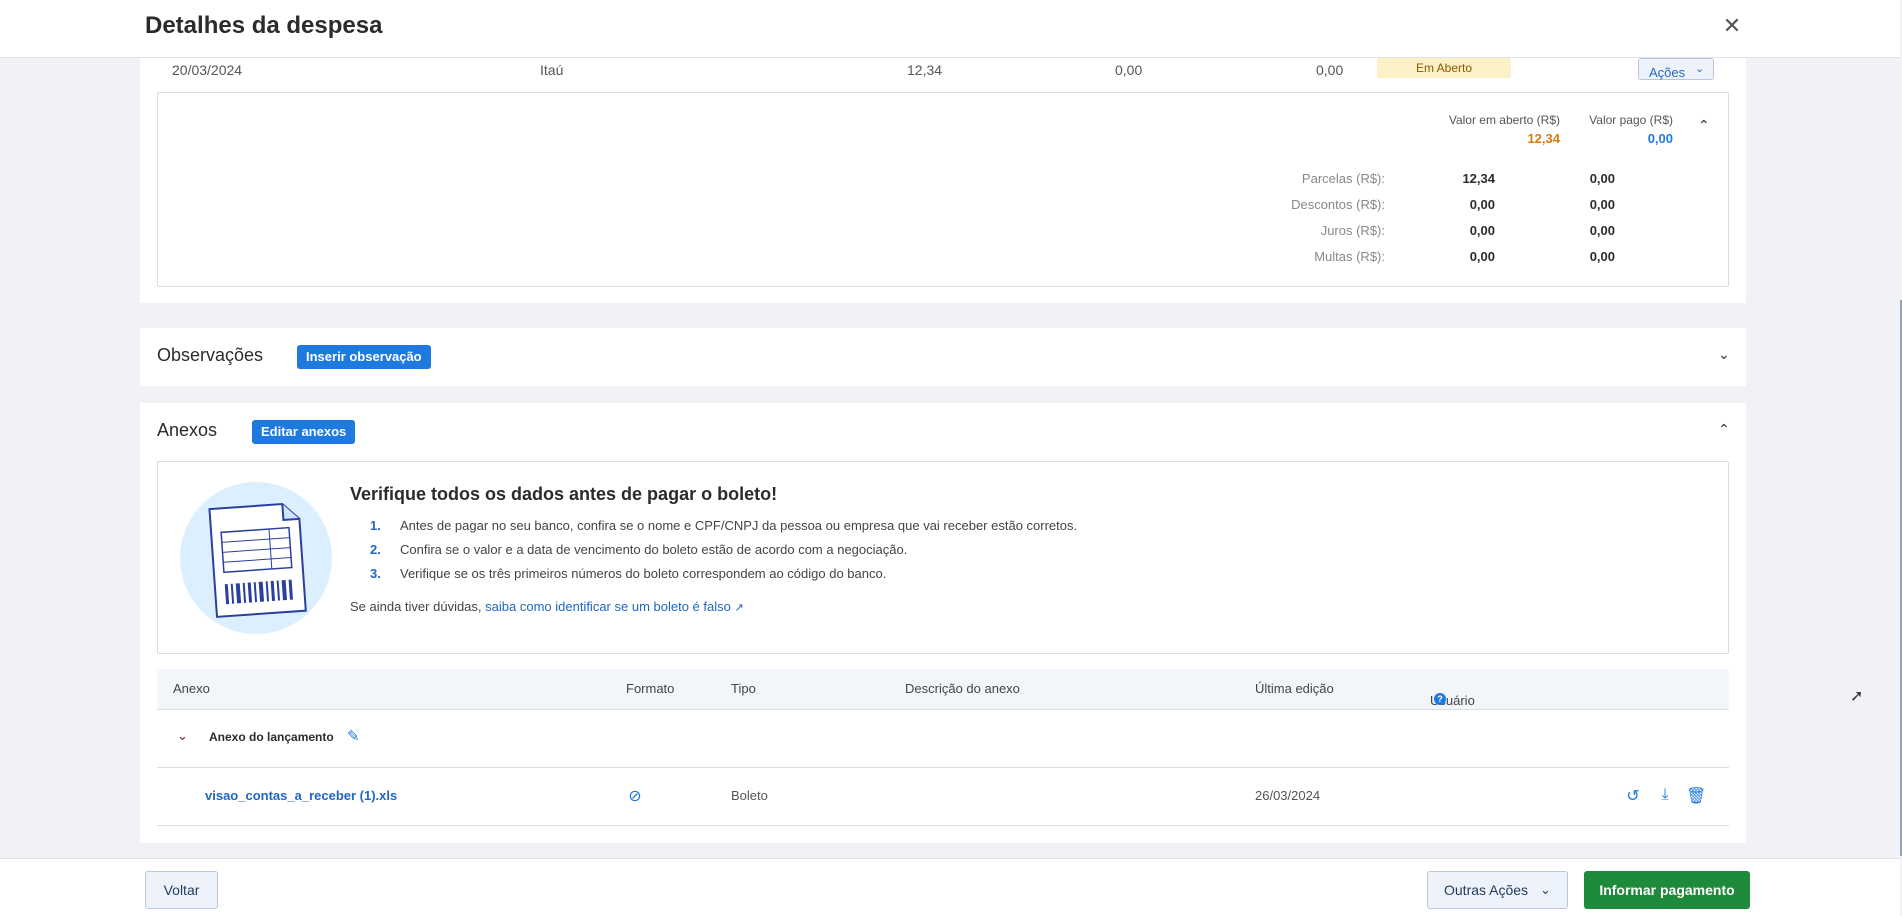 Image resolution: width=1902 pixels, height=916 pixels. Describe the element at coordinates (635, 796) in the screenshot. I see `paperclip-icon: ⊘` at that location.